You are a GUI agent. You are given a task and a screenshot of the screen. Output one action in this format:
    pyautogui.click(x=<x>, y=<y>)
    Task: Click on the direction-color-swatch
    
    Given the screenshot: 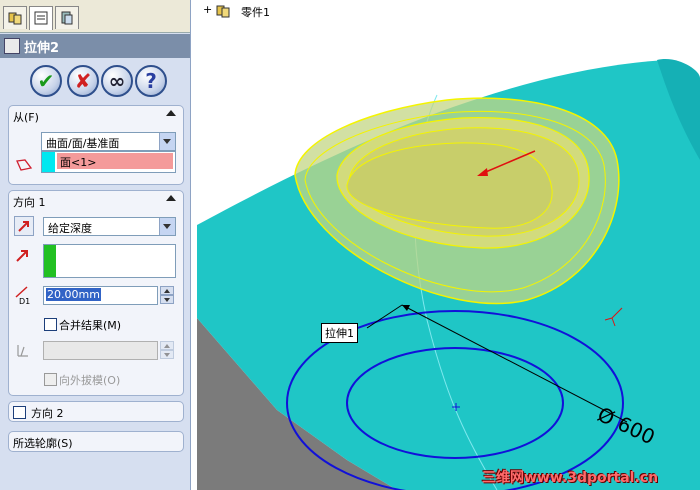 What is the action you would take?
    pyautogui.click(x=50, y=261)
    